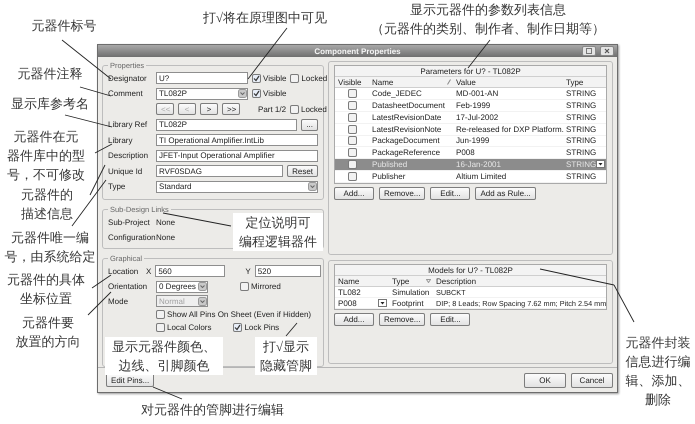 This screenshot has width=695, height=424. Describe the element at coordinates (287, 271) in the screenshot. I see `input-field: 520` at that location.